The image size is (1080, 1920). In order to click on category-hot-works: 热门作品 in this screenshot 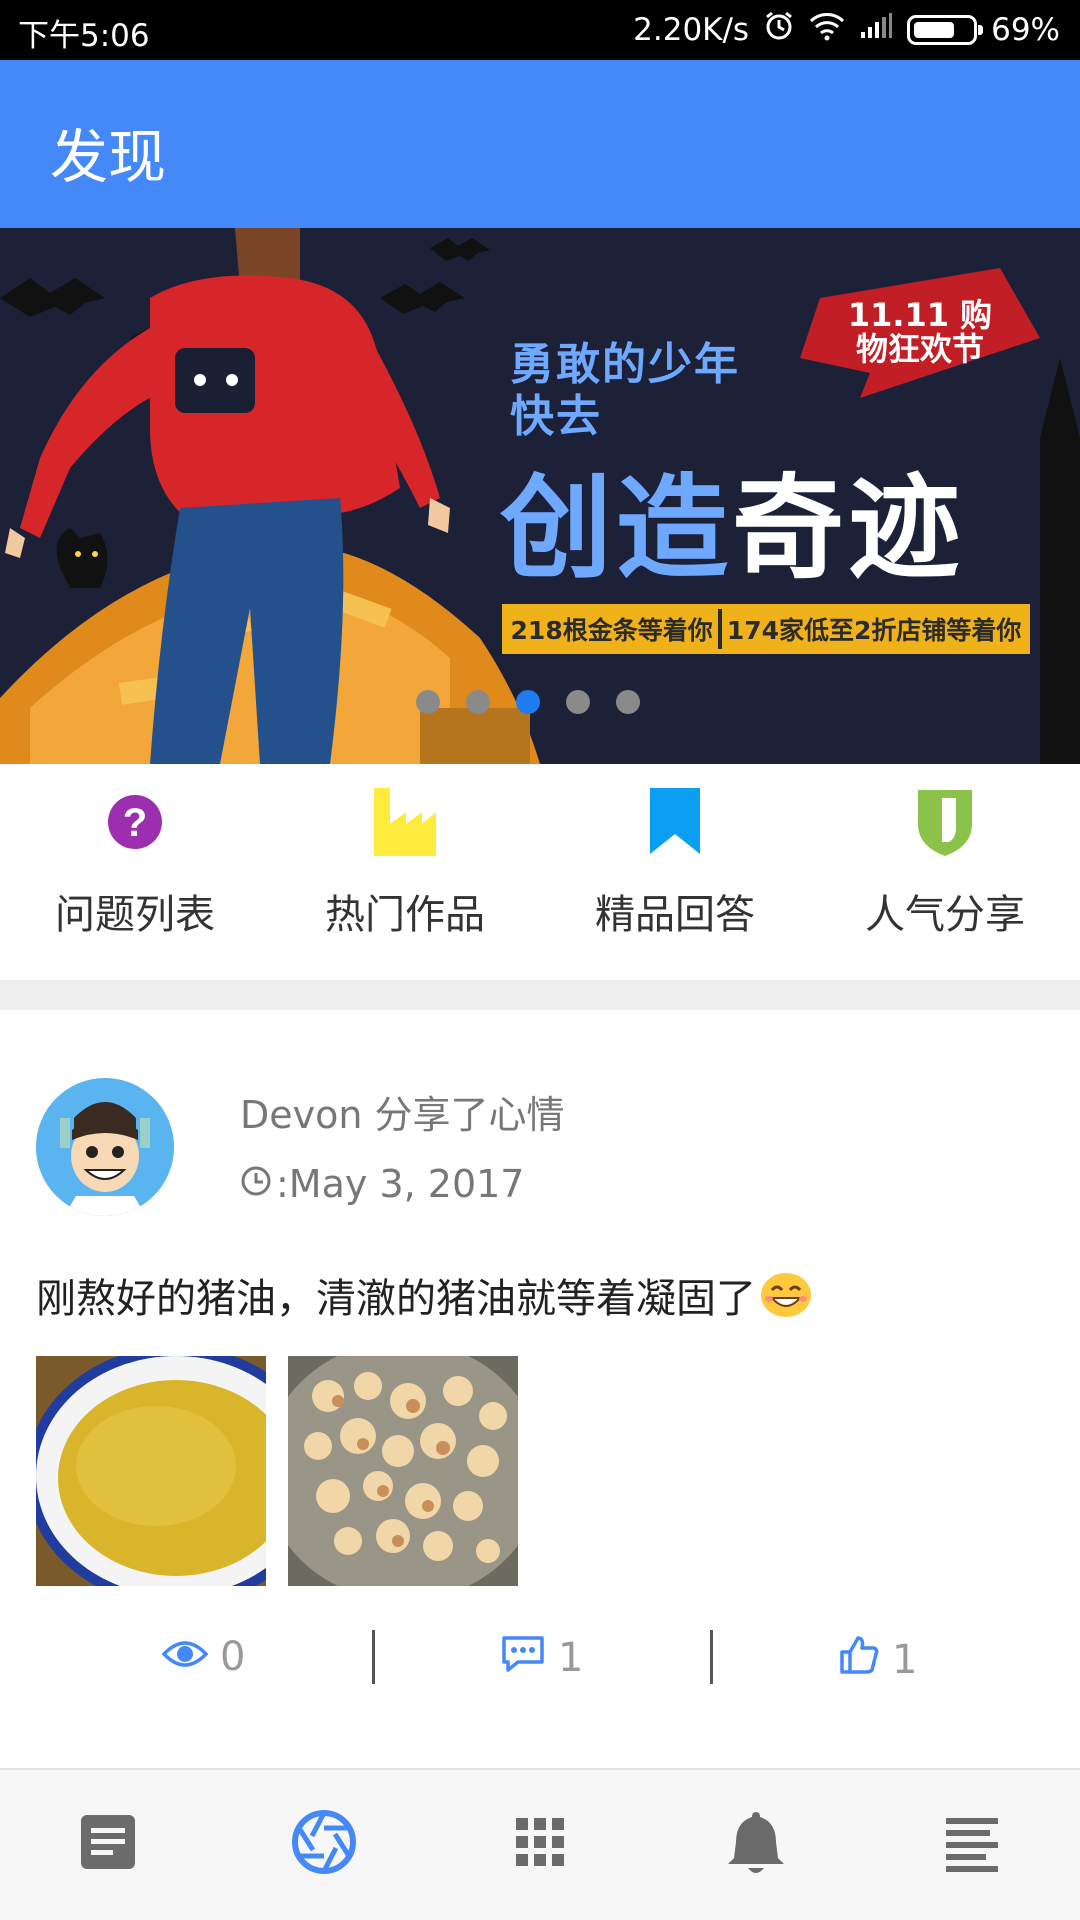, I will do `click(405, 872)`.